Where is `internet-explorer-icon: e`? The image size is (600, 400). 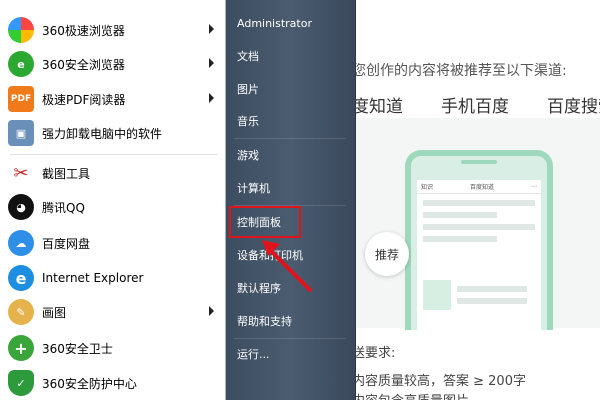 internet-explorer-icon: e is located at coordinates (21, 278).